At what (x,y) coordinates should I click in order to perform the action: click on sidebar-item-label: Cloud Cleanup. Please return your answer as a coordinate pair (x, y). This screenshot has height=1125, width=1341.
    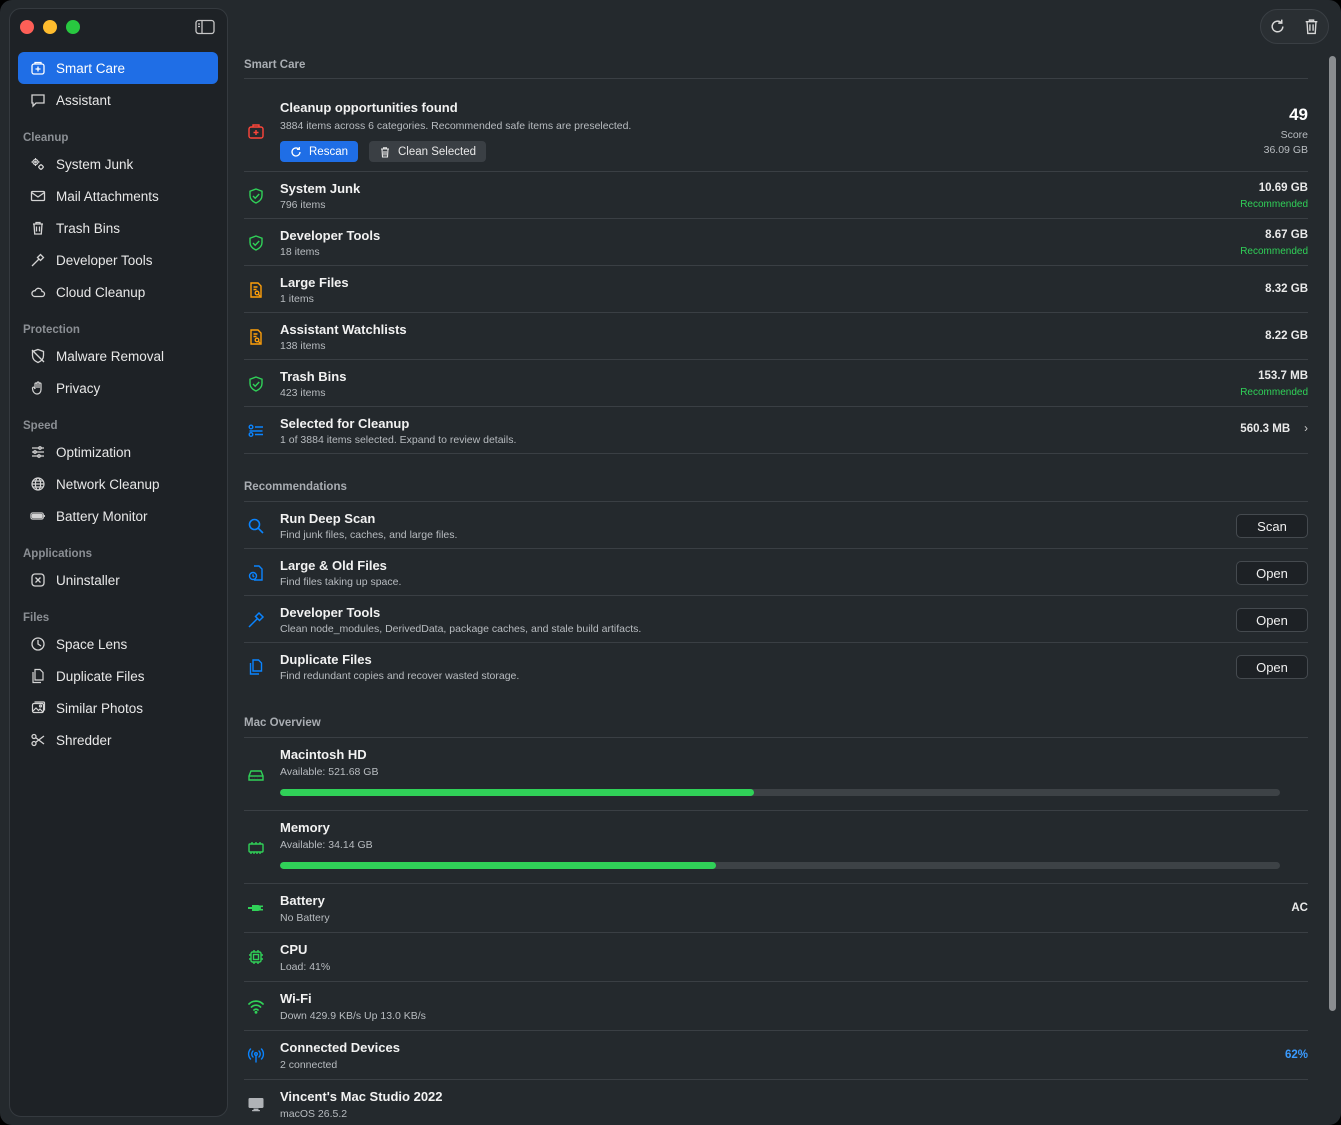
    Looking at the image, I should click on (101, 292).